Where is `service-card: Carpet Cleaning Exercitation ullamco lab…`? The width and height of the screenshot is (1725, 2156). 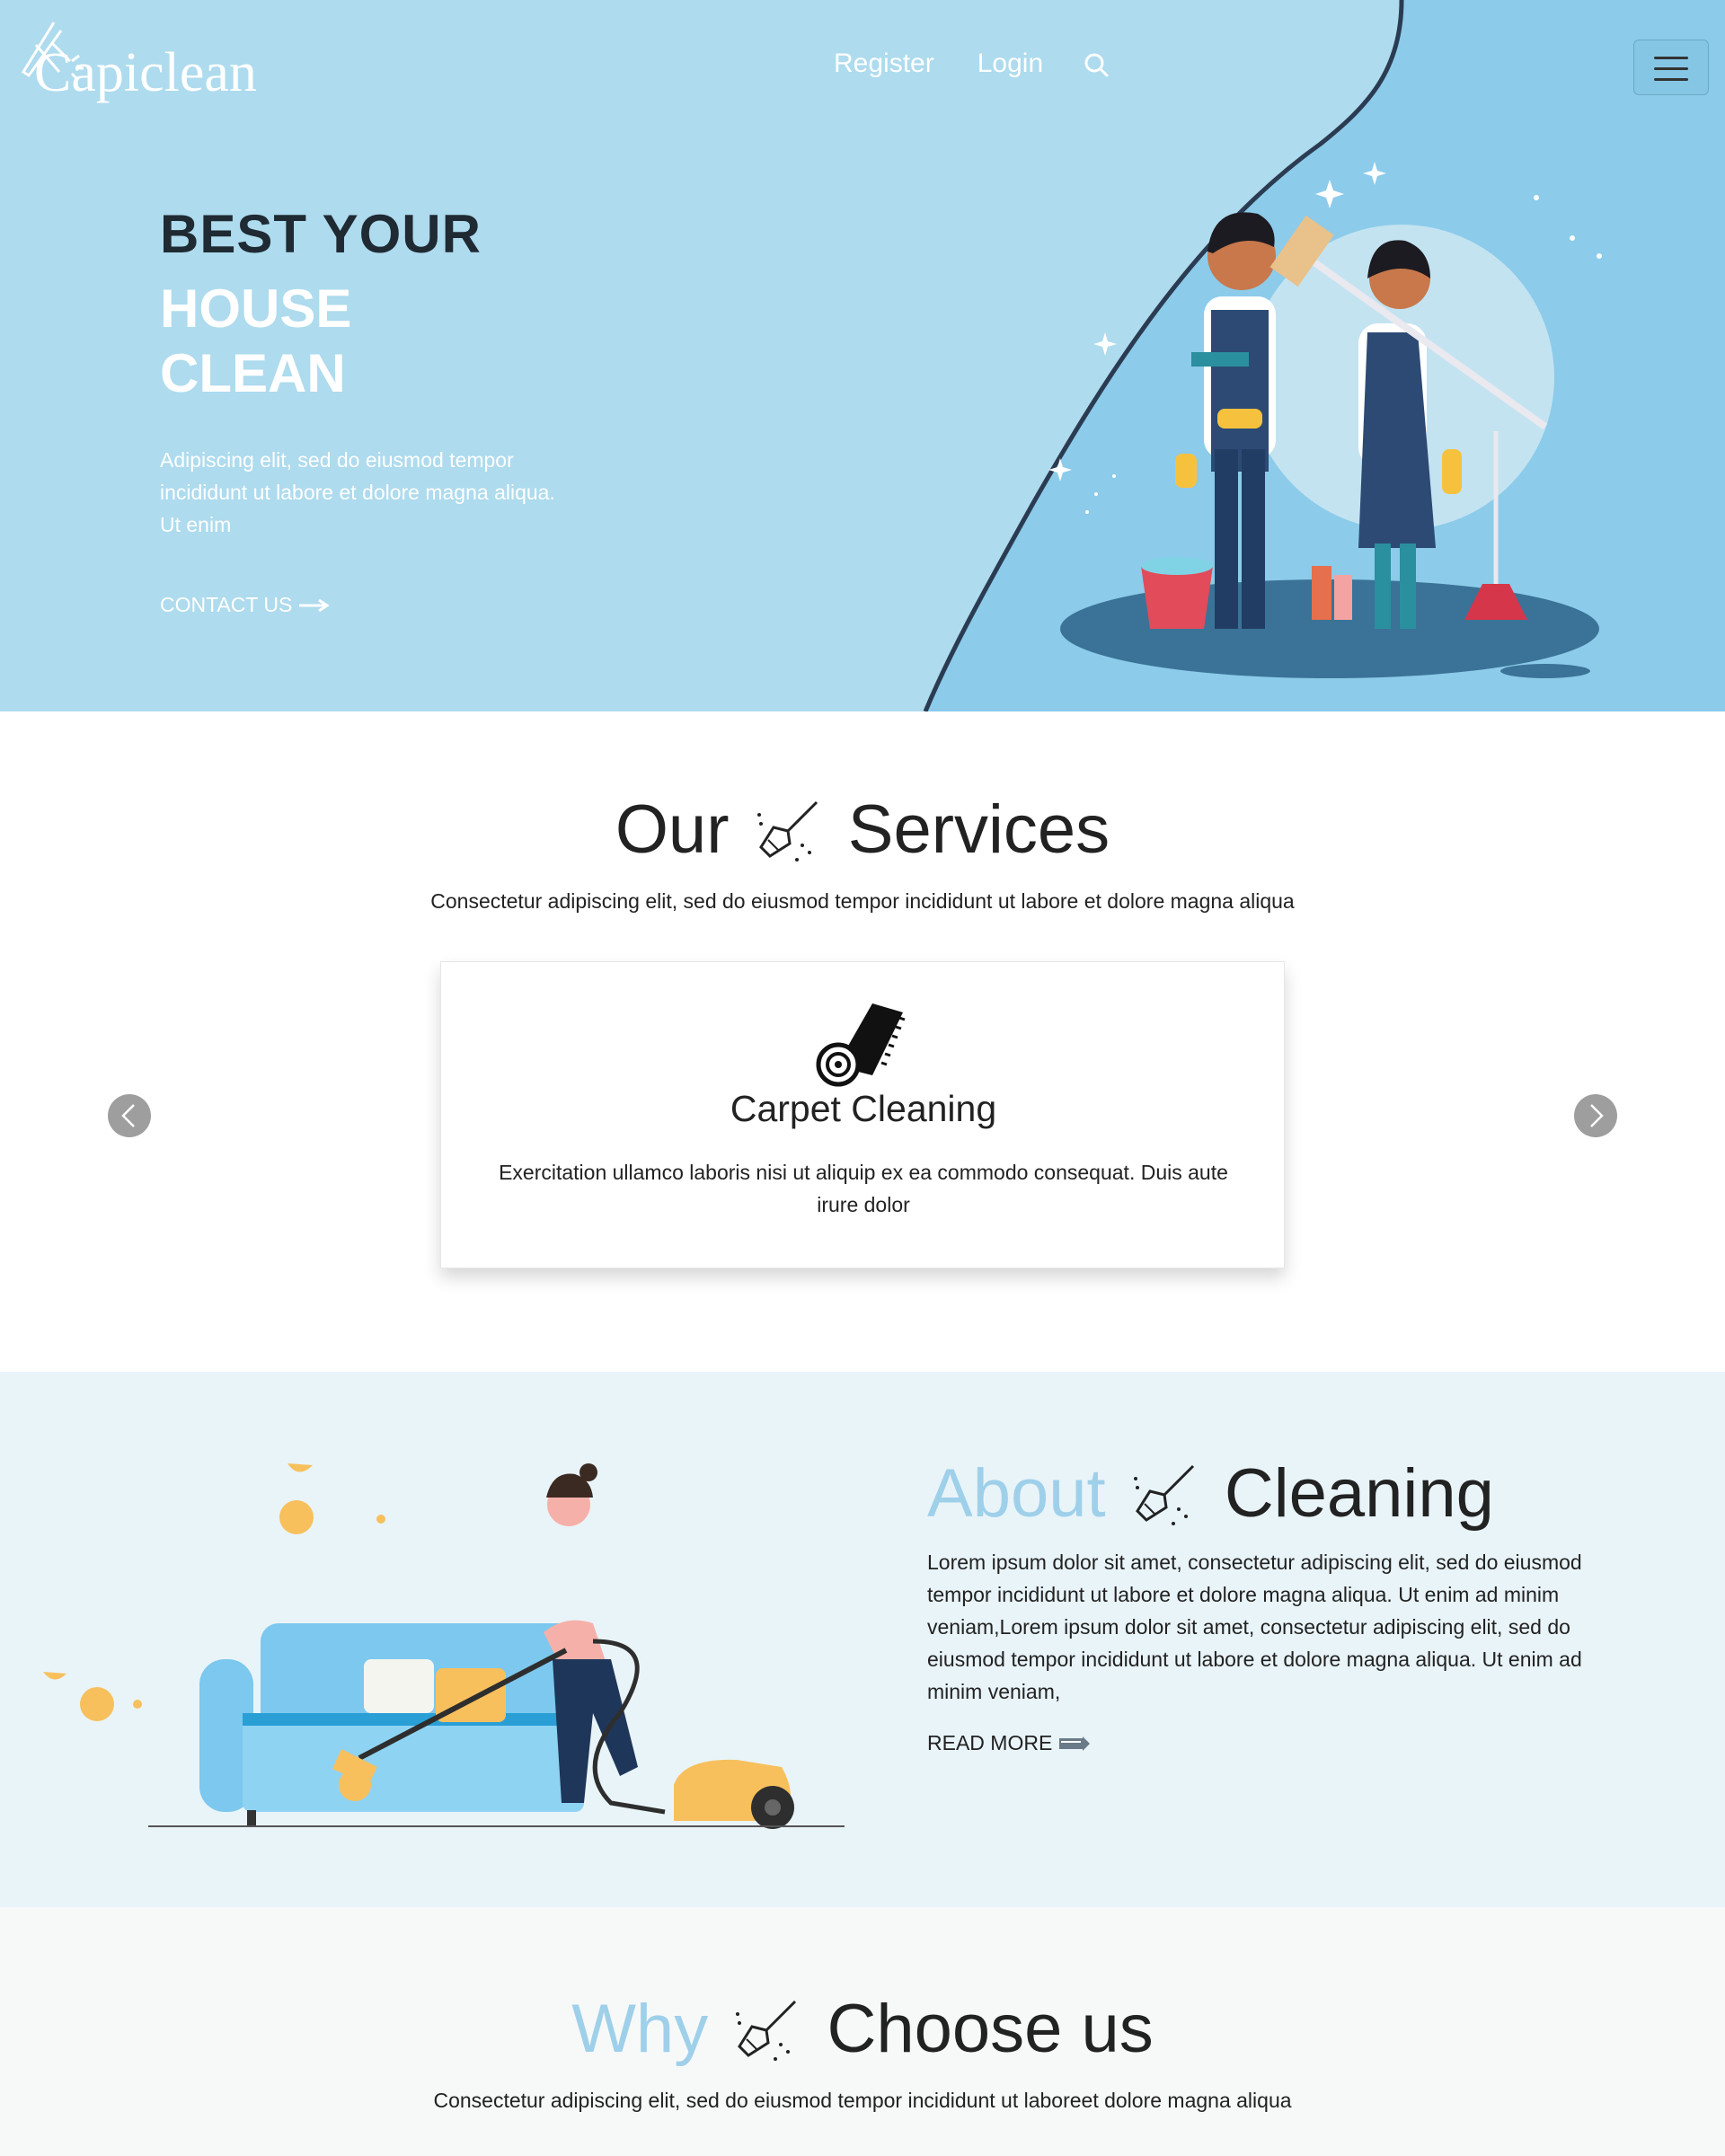
service-card: Carpet Cleaning Exercitation ullamco lab… is located at coordinates (862, 1115).